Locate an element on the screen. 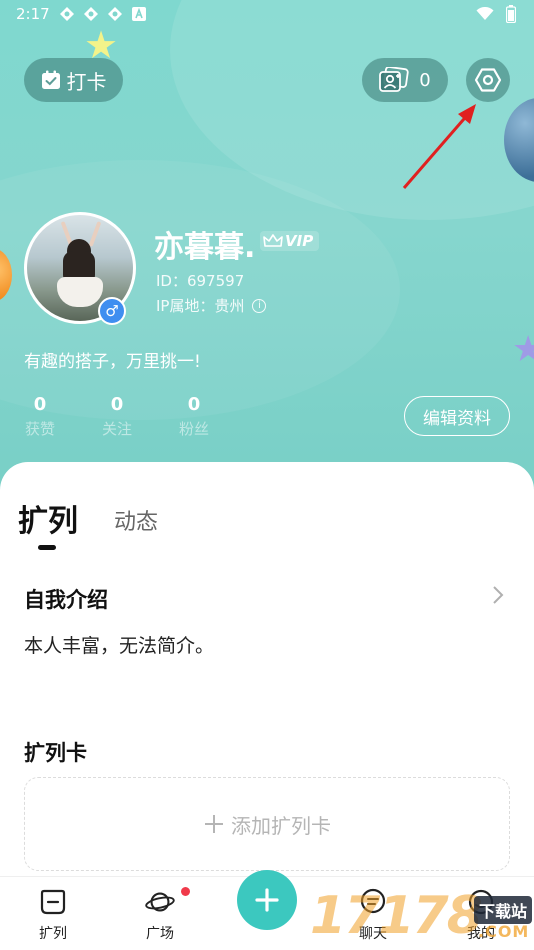 The width and height of the screenshot is (534, 950). stat-likes: 0 获赞 is located at coordinates (40, 416).